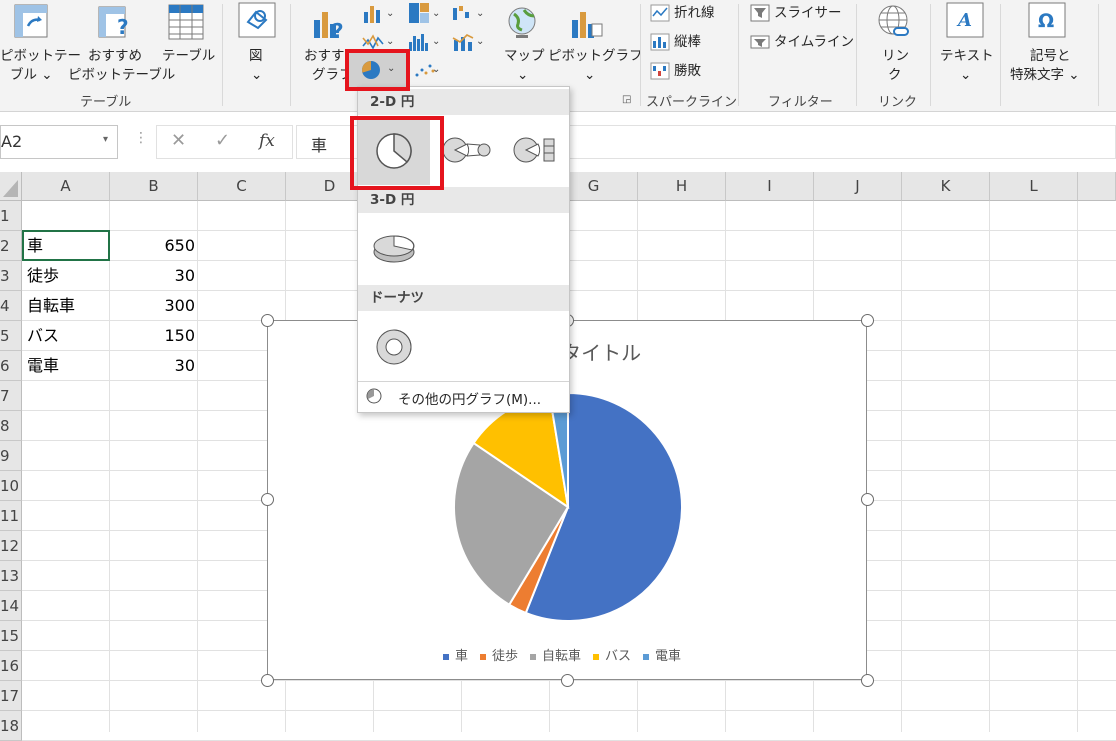 The height and width of the screenshot is (741, 1116). Describe the element at coordinates (11, 276) in the screenshot. I see `row-header: 3` at that location.